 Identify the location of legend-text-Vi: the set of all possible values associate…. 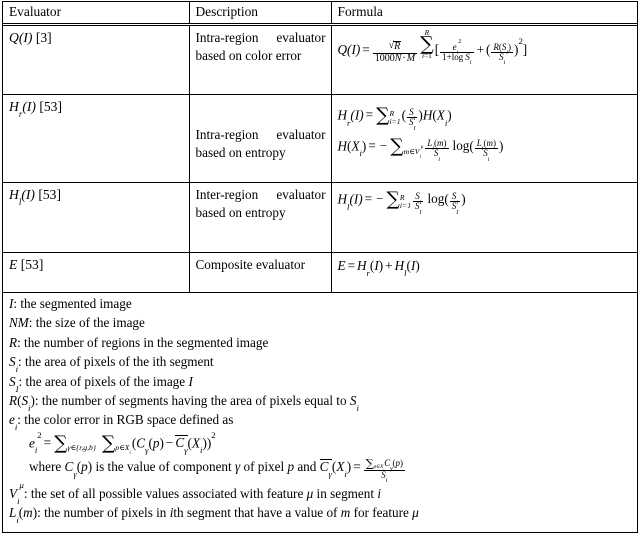
(206, 493).